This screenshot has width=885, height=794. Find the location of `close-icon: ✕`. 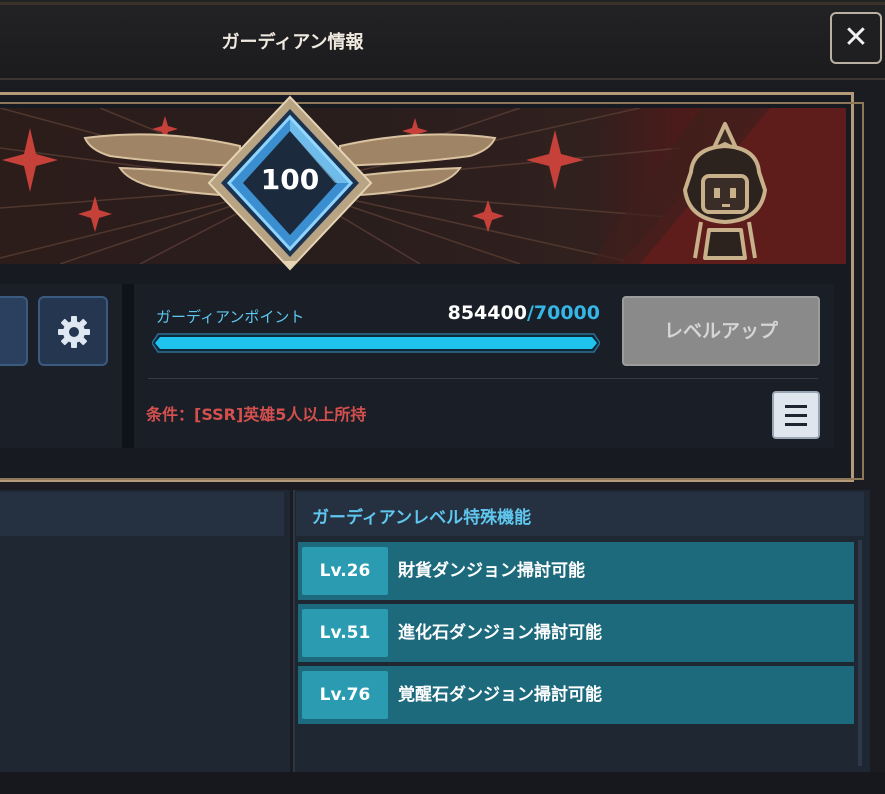

close-icon: ✕ is located at coordinates (856, 37).